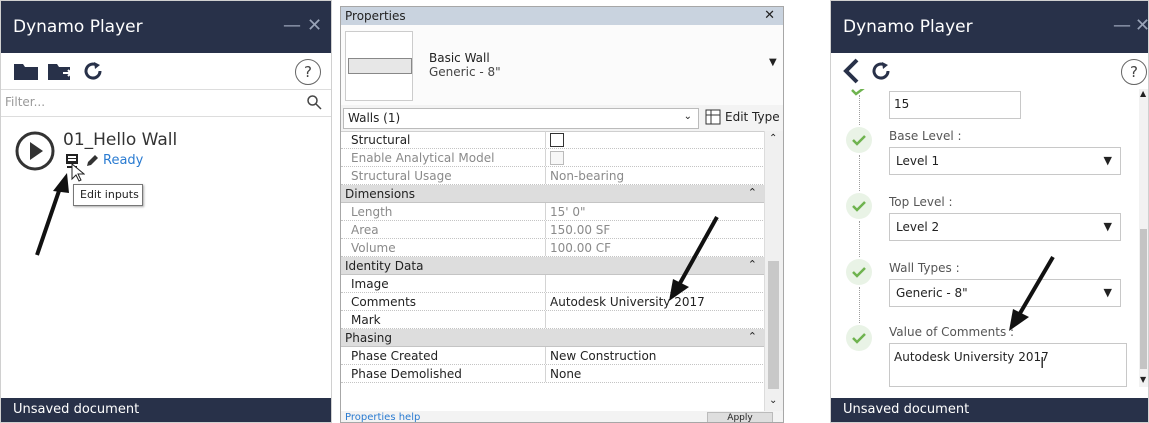 Image resolution: width=1149 pixels, height=423 pixels. What do you see at coordinates (553, 356) in the screenshot?
I see `row-phase-created: Phase Created New Construction` at bounding box center [553, 356].